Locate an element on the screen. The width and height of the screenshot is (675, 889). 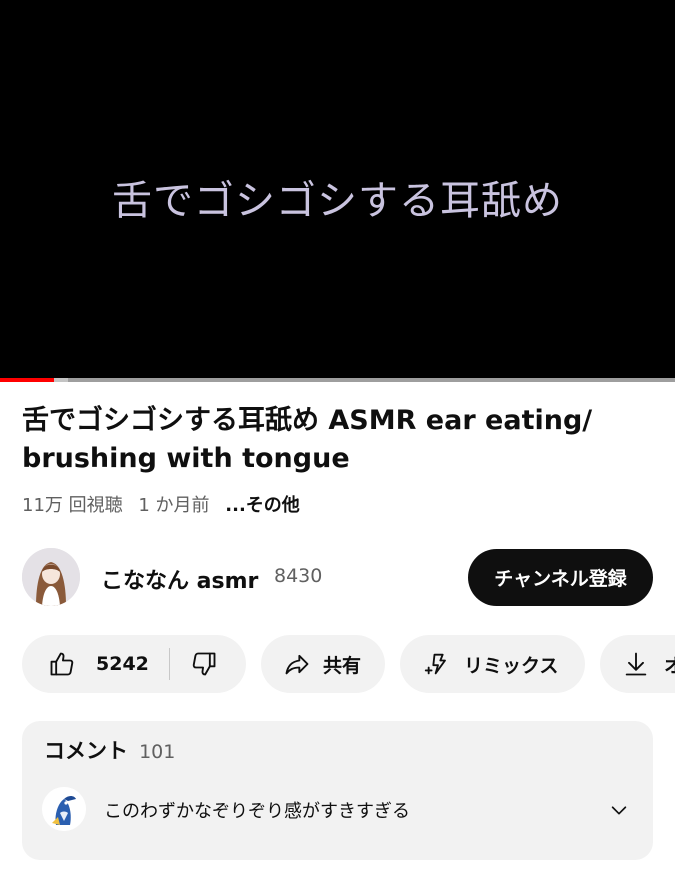
top-comment-text: このわずかなぞりぞり感がすきすぎる is located at coordinates (257, 811).